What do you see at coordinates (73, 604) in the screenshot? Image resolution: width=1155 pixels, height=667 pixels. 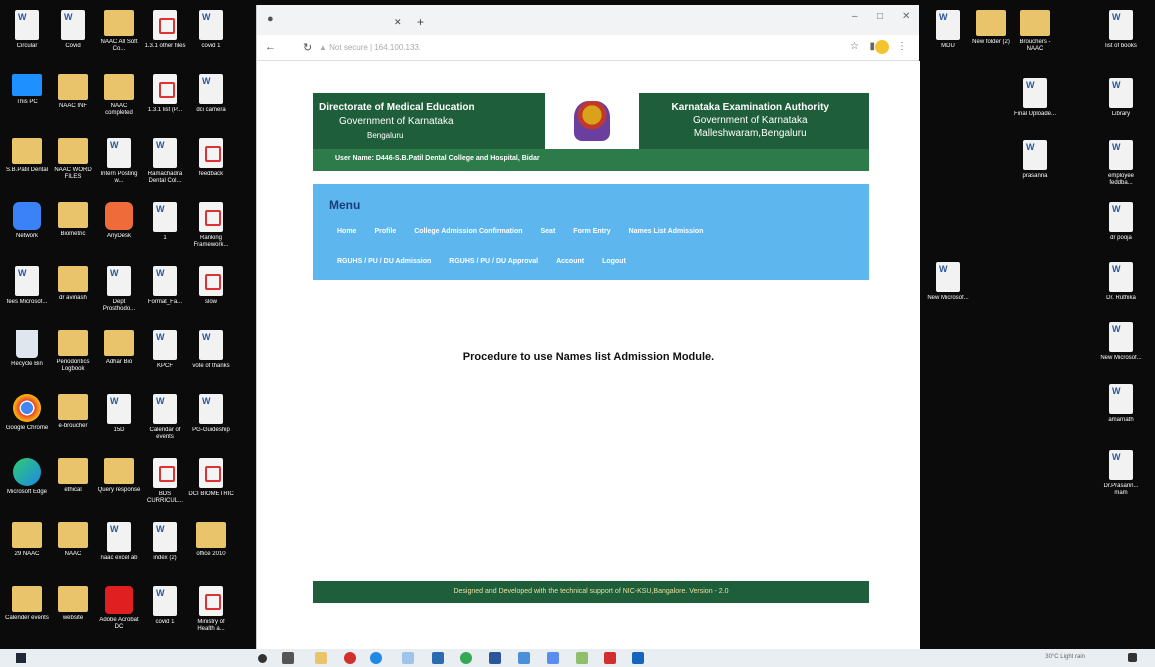 I see `desktop-icon: website` at bounding box center [73, 604].